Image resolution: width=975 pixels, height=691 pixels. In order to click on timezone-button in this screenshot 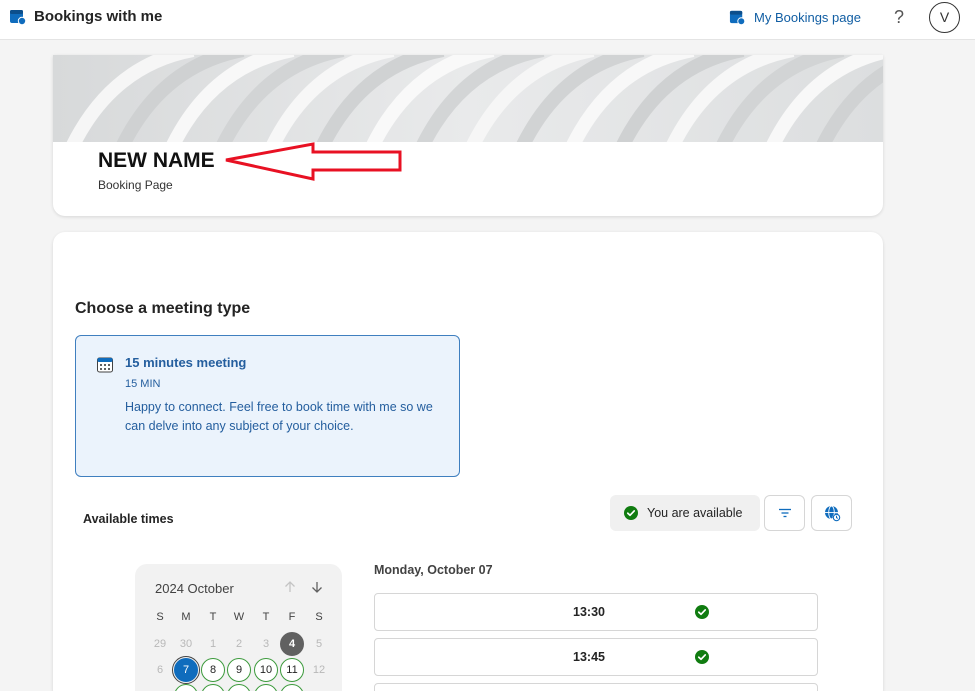, I will do `click(831, 513)`.